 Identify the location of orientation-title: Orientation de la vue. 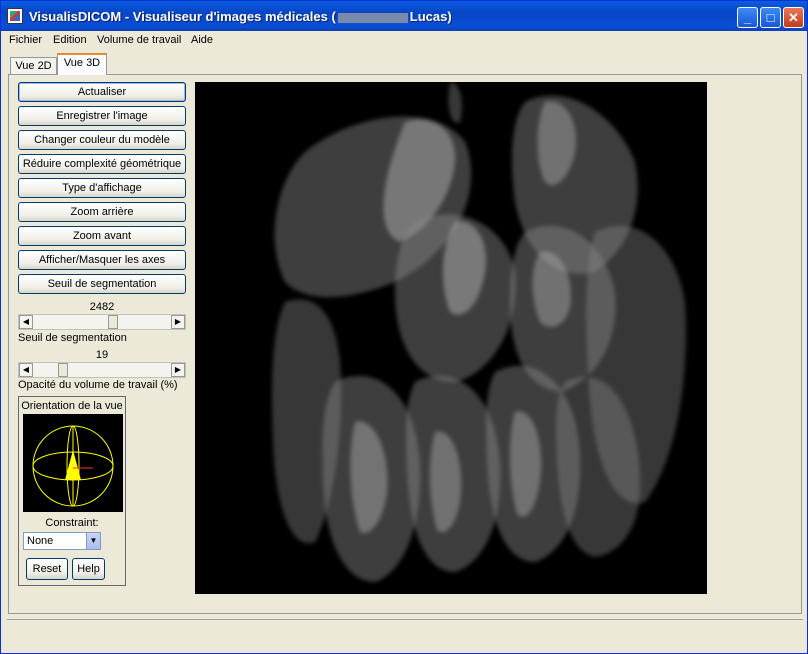
(72, 406).